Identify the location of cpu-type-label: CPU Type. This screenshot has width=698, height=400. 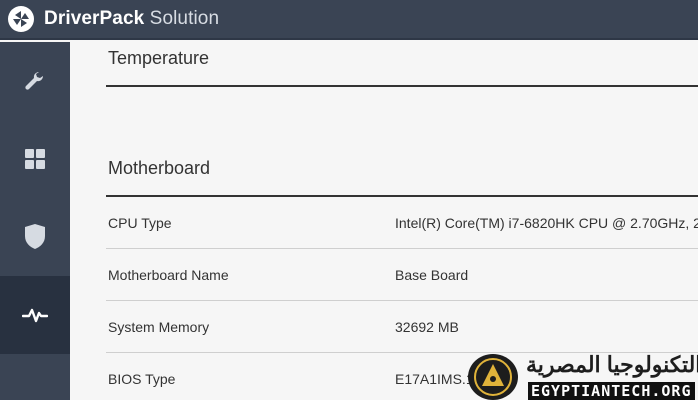
(140, 223).